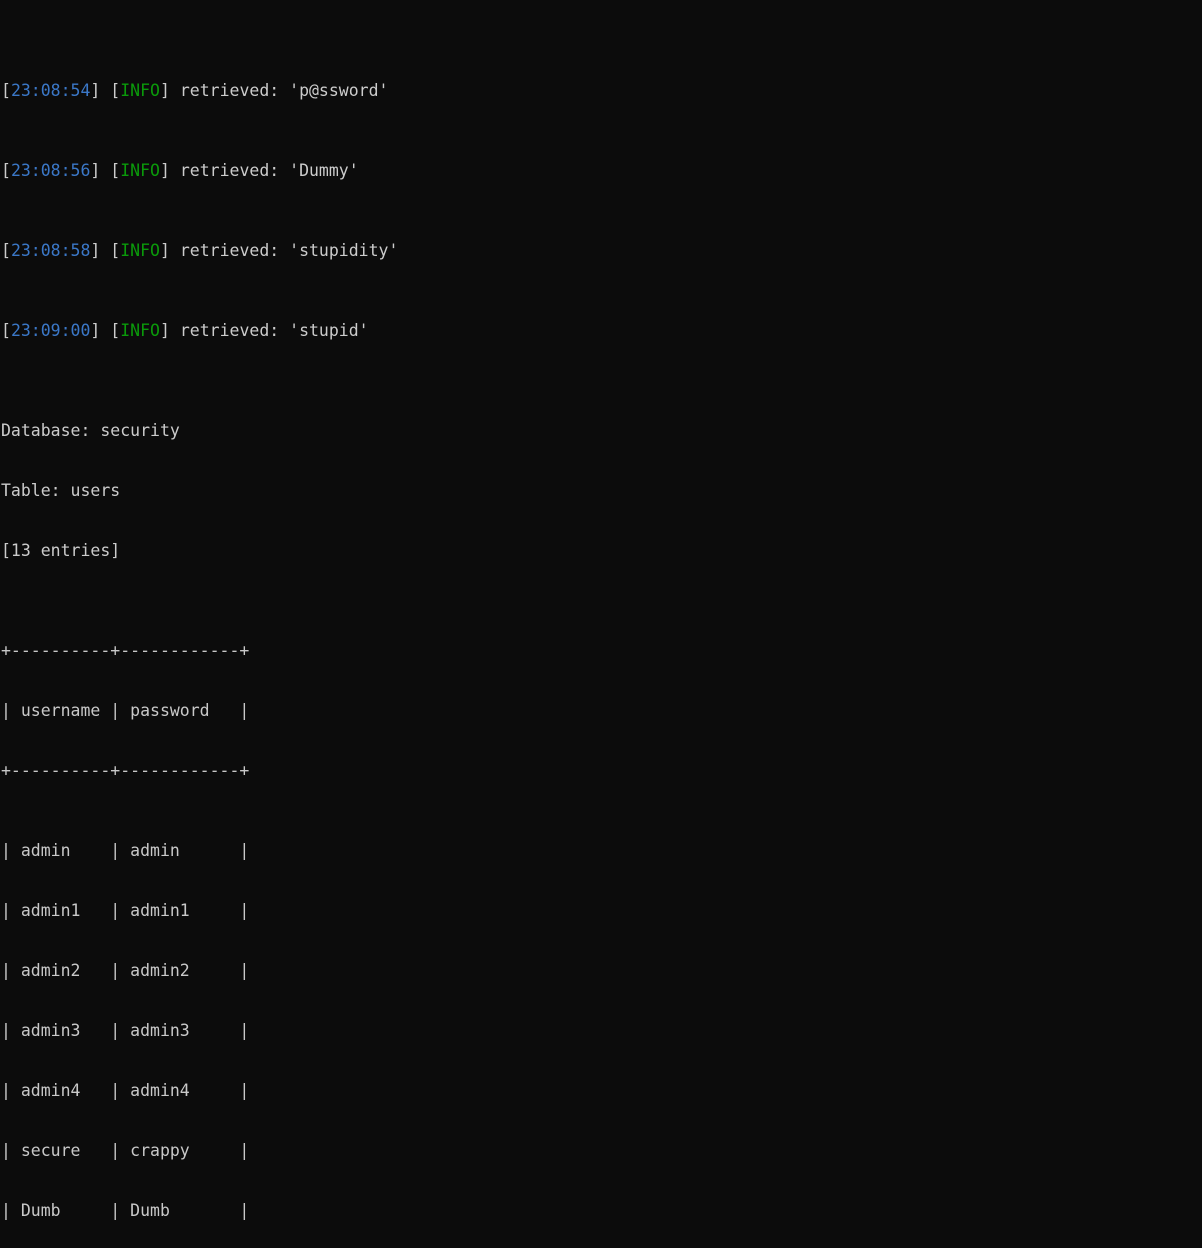 The image size is (1202, 1248). Describe the element at coordinates (125, 910) in the screenshot. I see `table-row: | admin1 | admin1 |` at that location.